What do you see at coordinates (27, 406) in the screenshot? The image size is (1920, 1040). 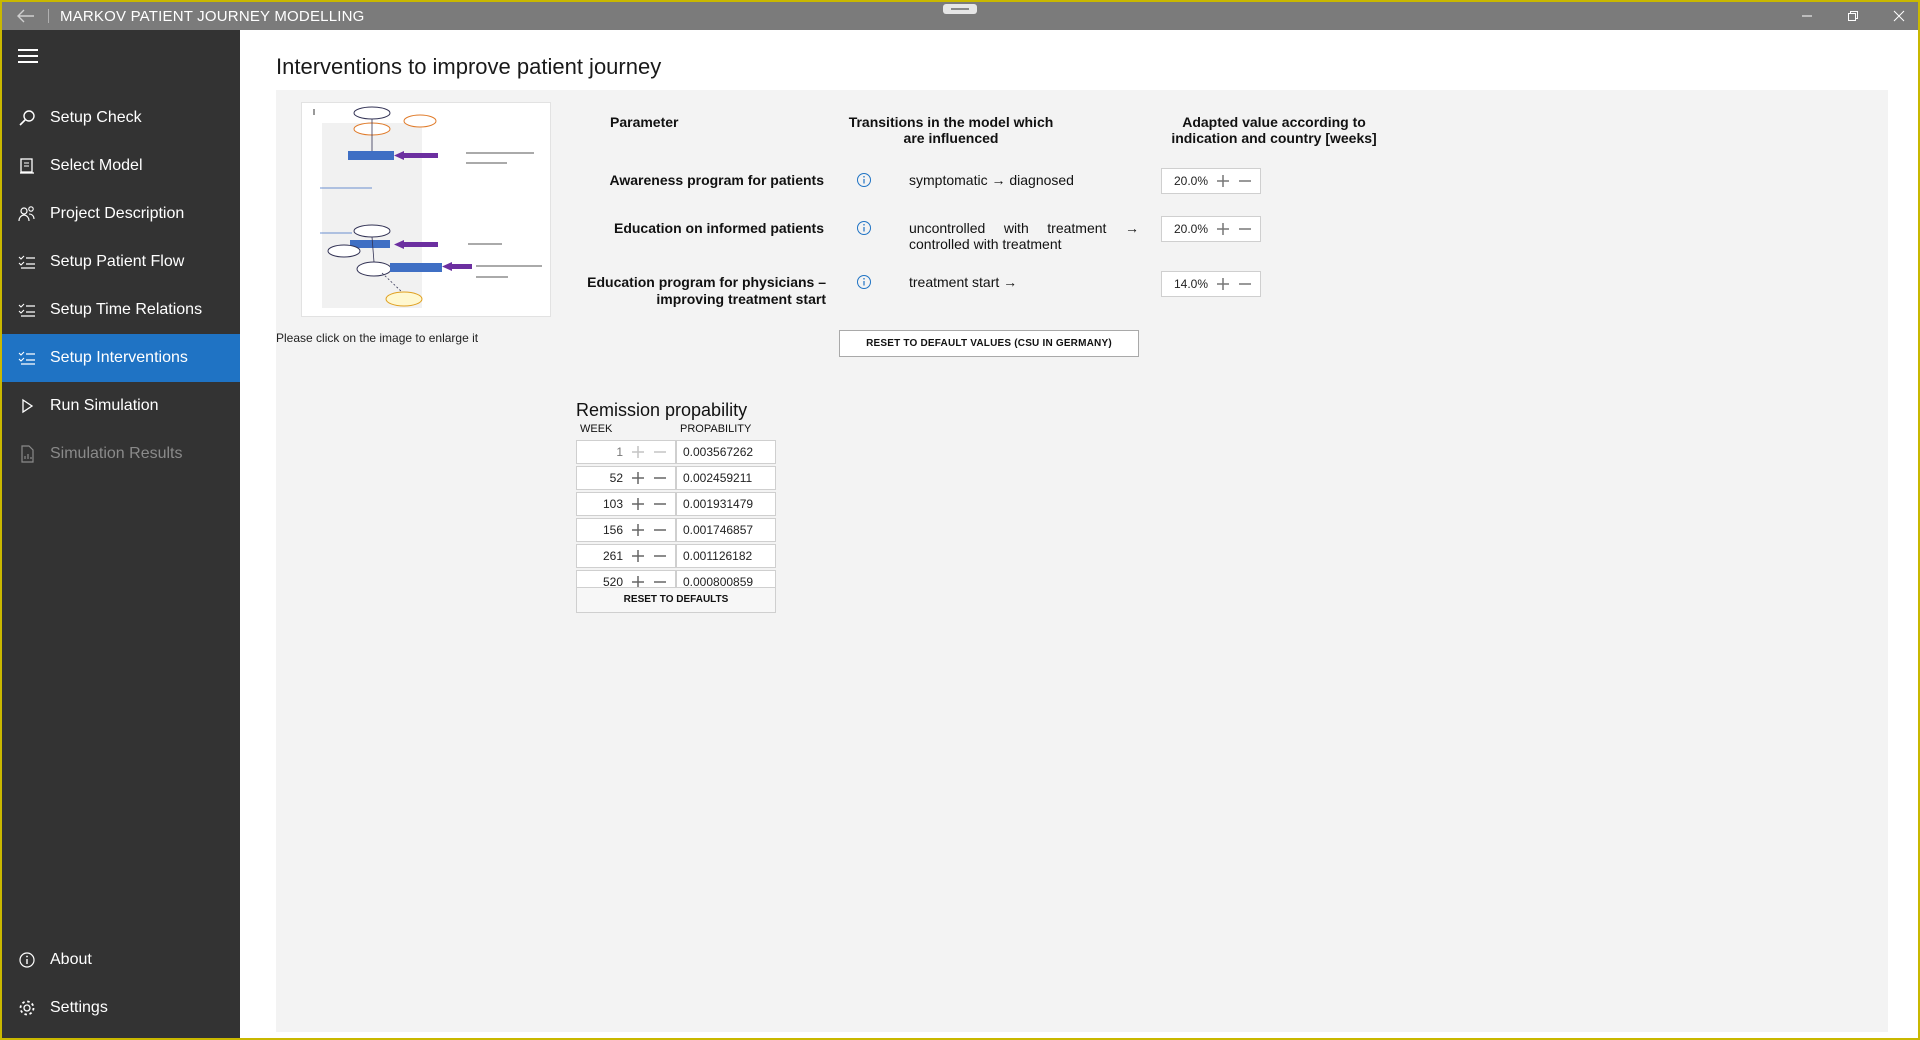 I see `play-icon` at bounding box center [27, 406].